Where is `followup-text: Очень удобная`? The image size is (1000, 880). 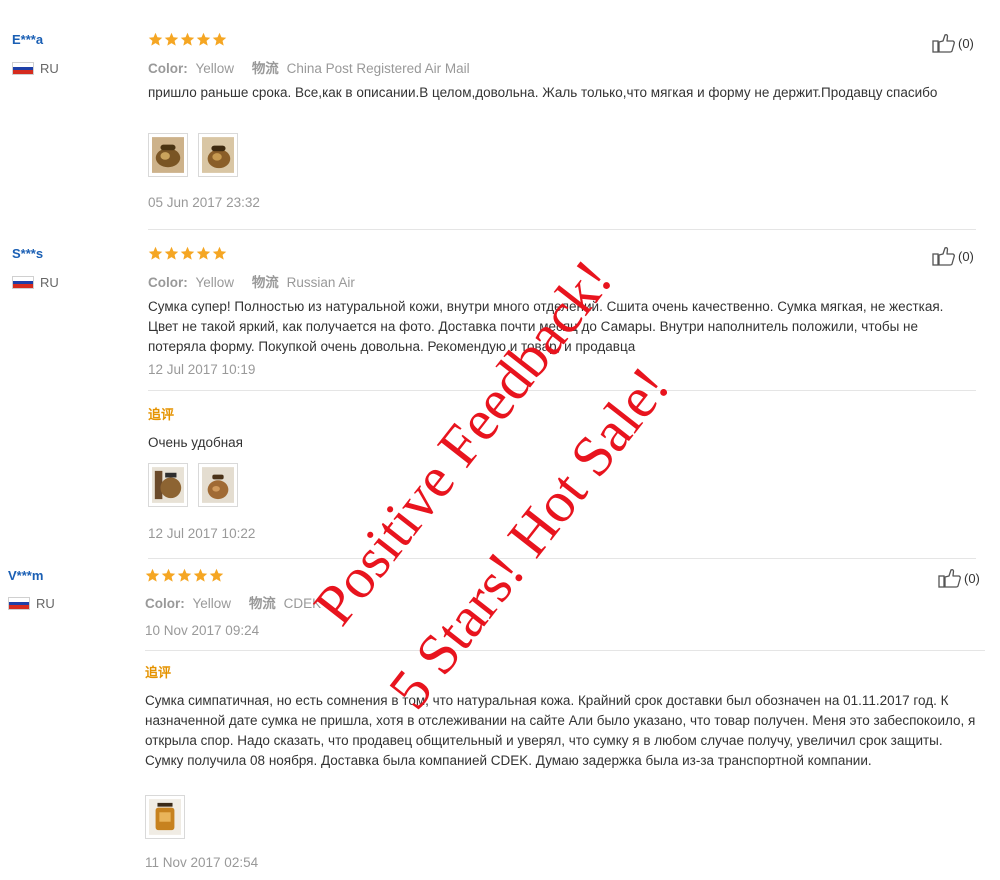
followup-text: Очень удобная is located at coordinates (195, 442).